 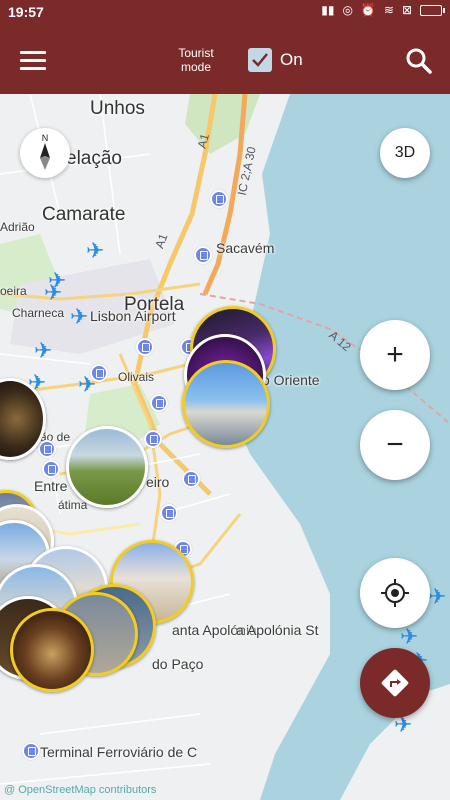 I want to click on compass-icon: N, so click(x=45, y=153).